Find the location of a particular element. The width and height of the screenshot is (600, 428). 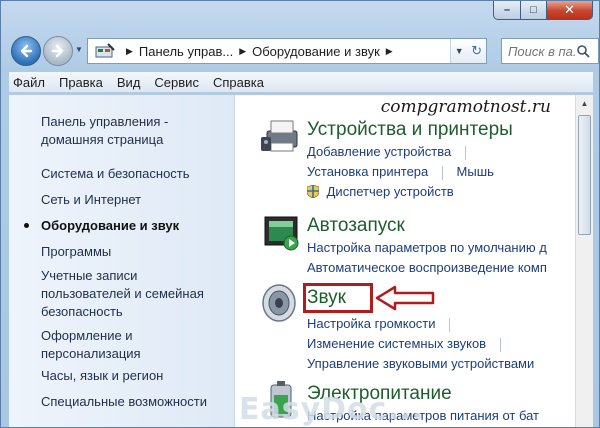

menu-tools: Сервис is located at coordinates (176, 82).